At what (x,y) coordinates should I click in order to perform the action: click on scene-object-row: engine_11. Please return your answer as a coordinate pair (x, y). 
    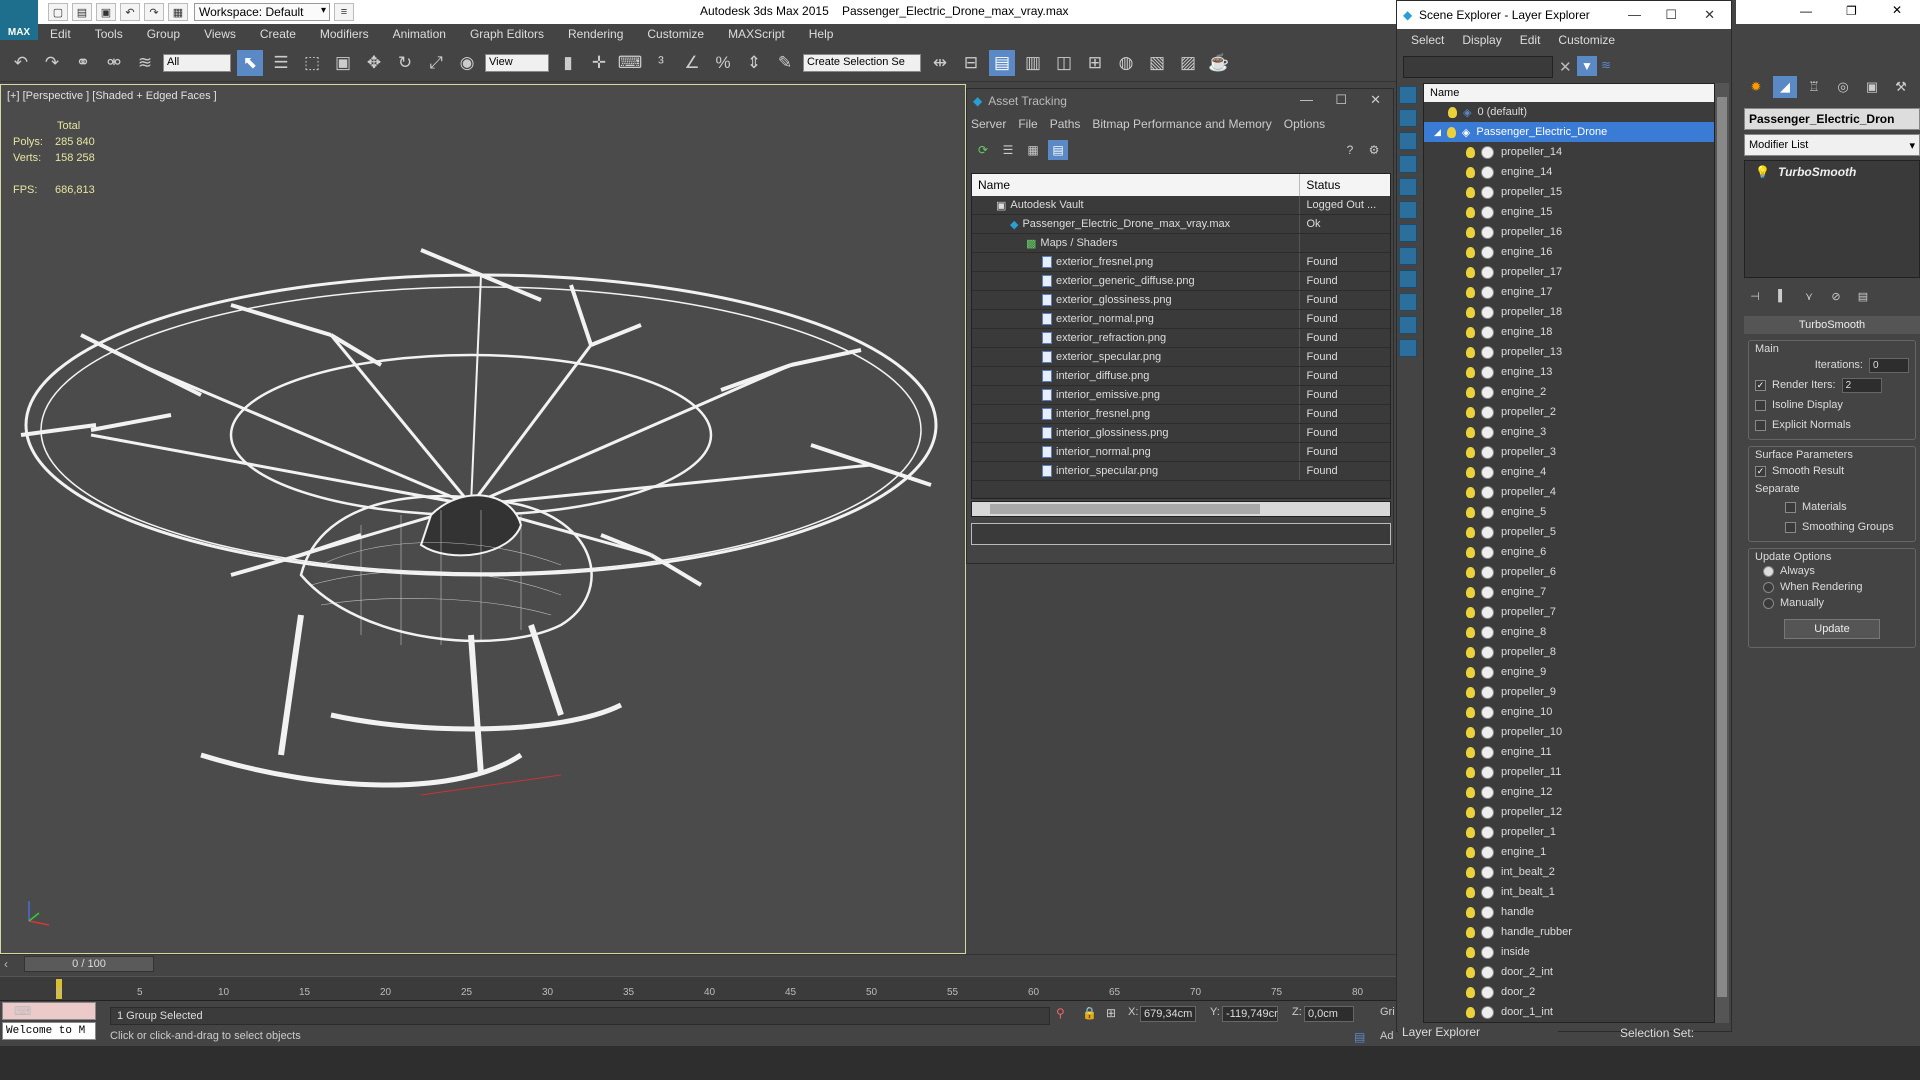
    Looking at the image, I should click on (1569, 752).